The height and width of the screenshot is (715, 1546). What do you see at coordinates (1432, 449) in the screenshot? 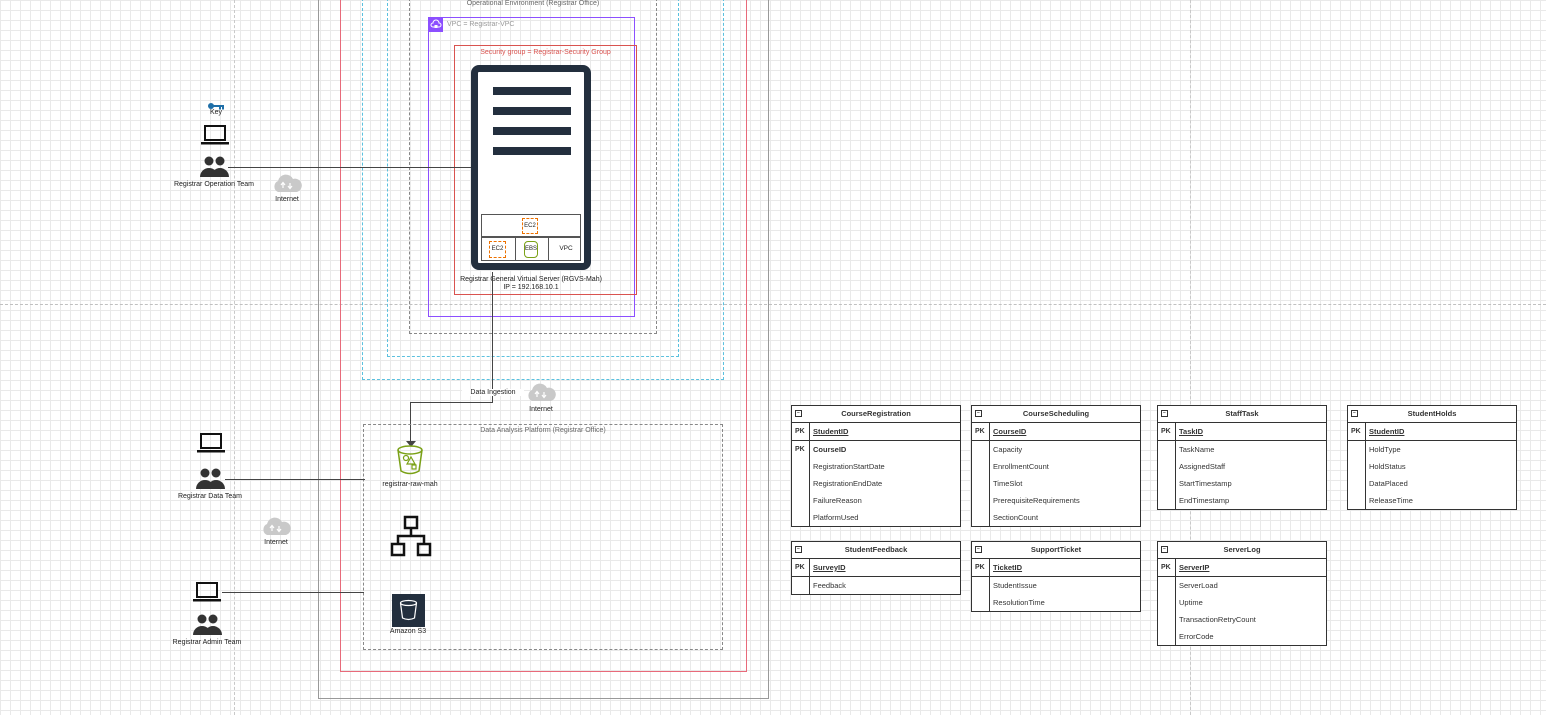
I see `entity-field-row: HoldType` at bounding box center [1432, 449].